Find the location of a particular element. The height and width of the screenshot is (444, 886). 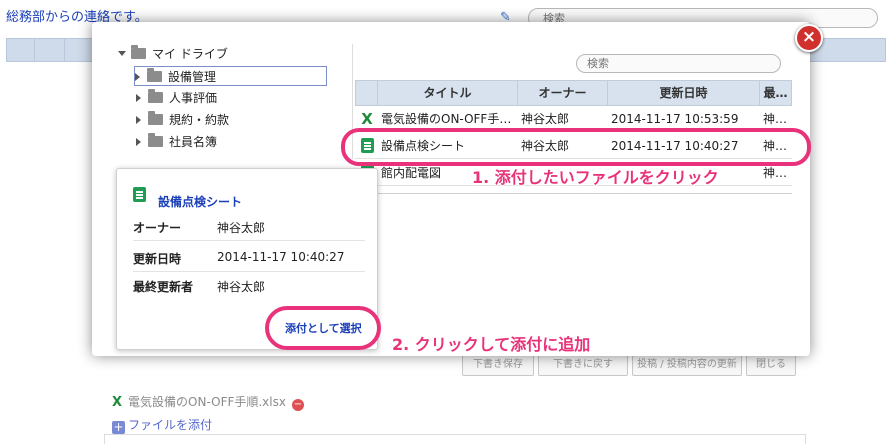

attached-file-name: 電気設備のON-OFF手順.xlsx is located at coordinates (207, 402).